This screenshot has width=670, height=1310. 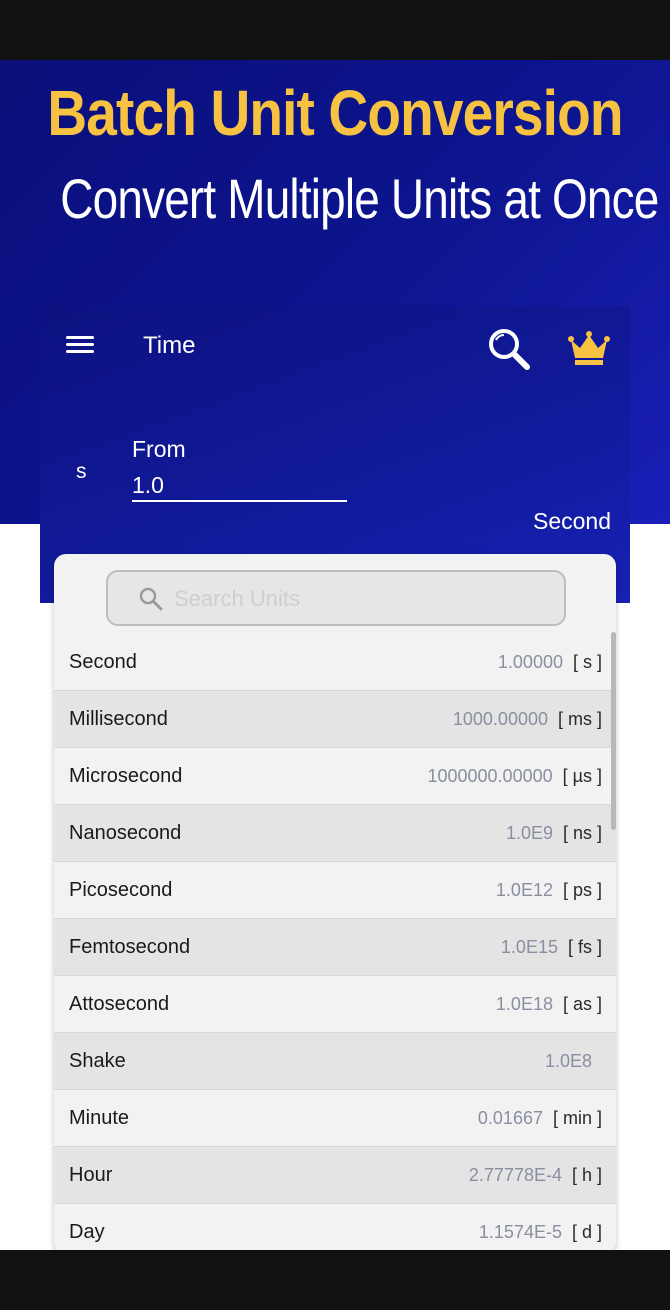 What do you see at coordinates (589, 348) in the screenshot?
I see `crown-icon` at bounding box center [589, 348].